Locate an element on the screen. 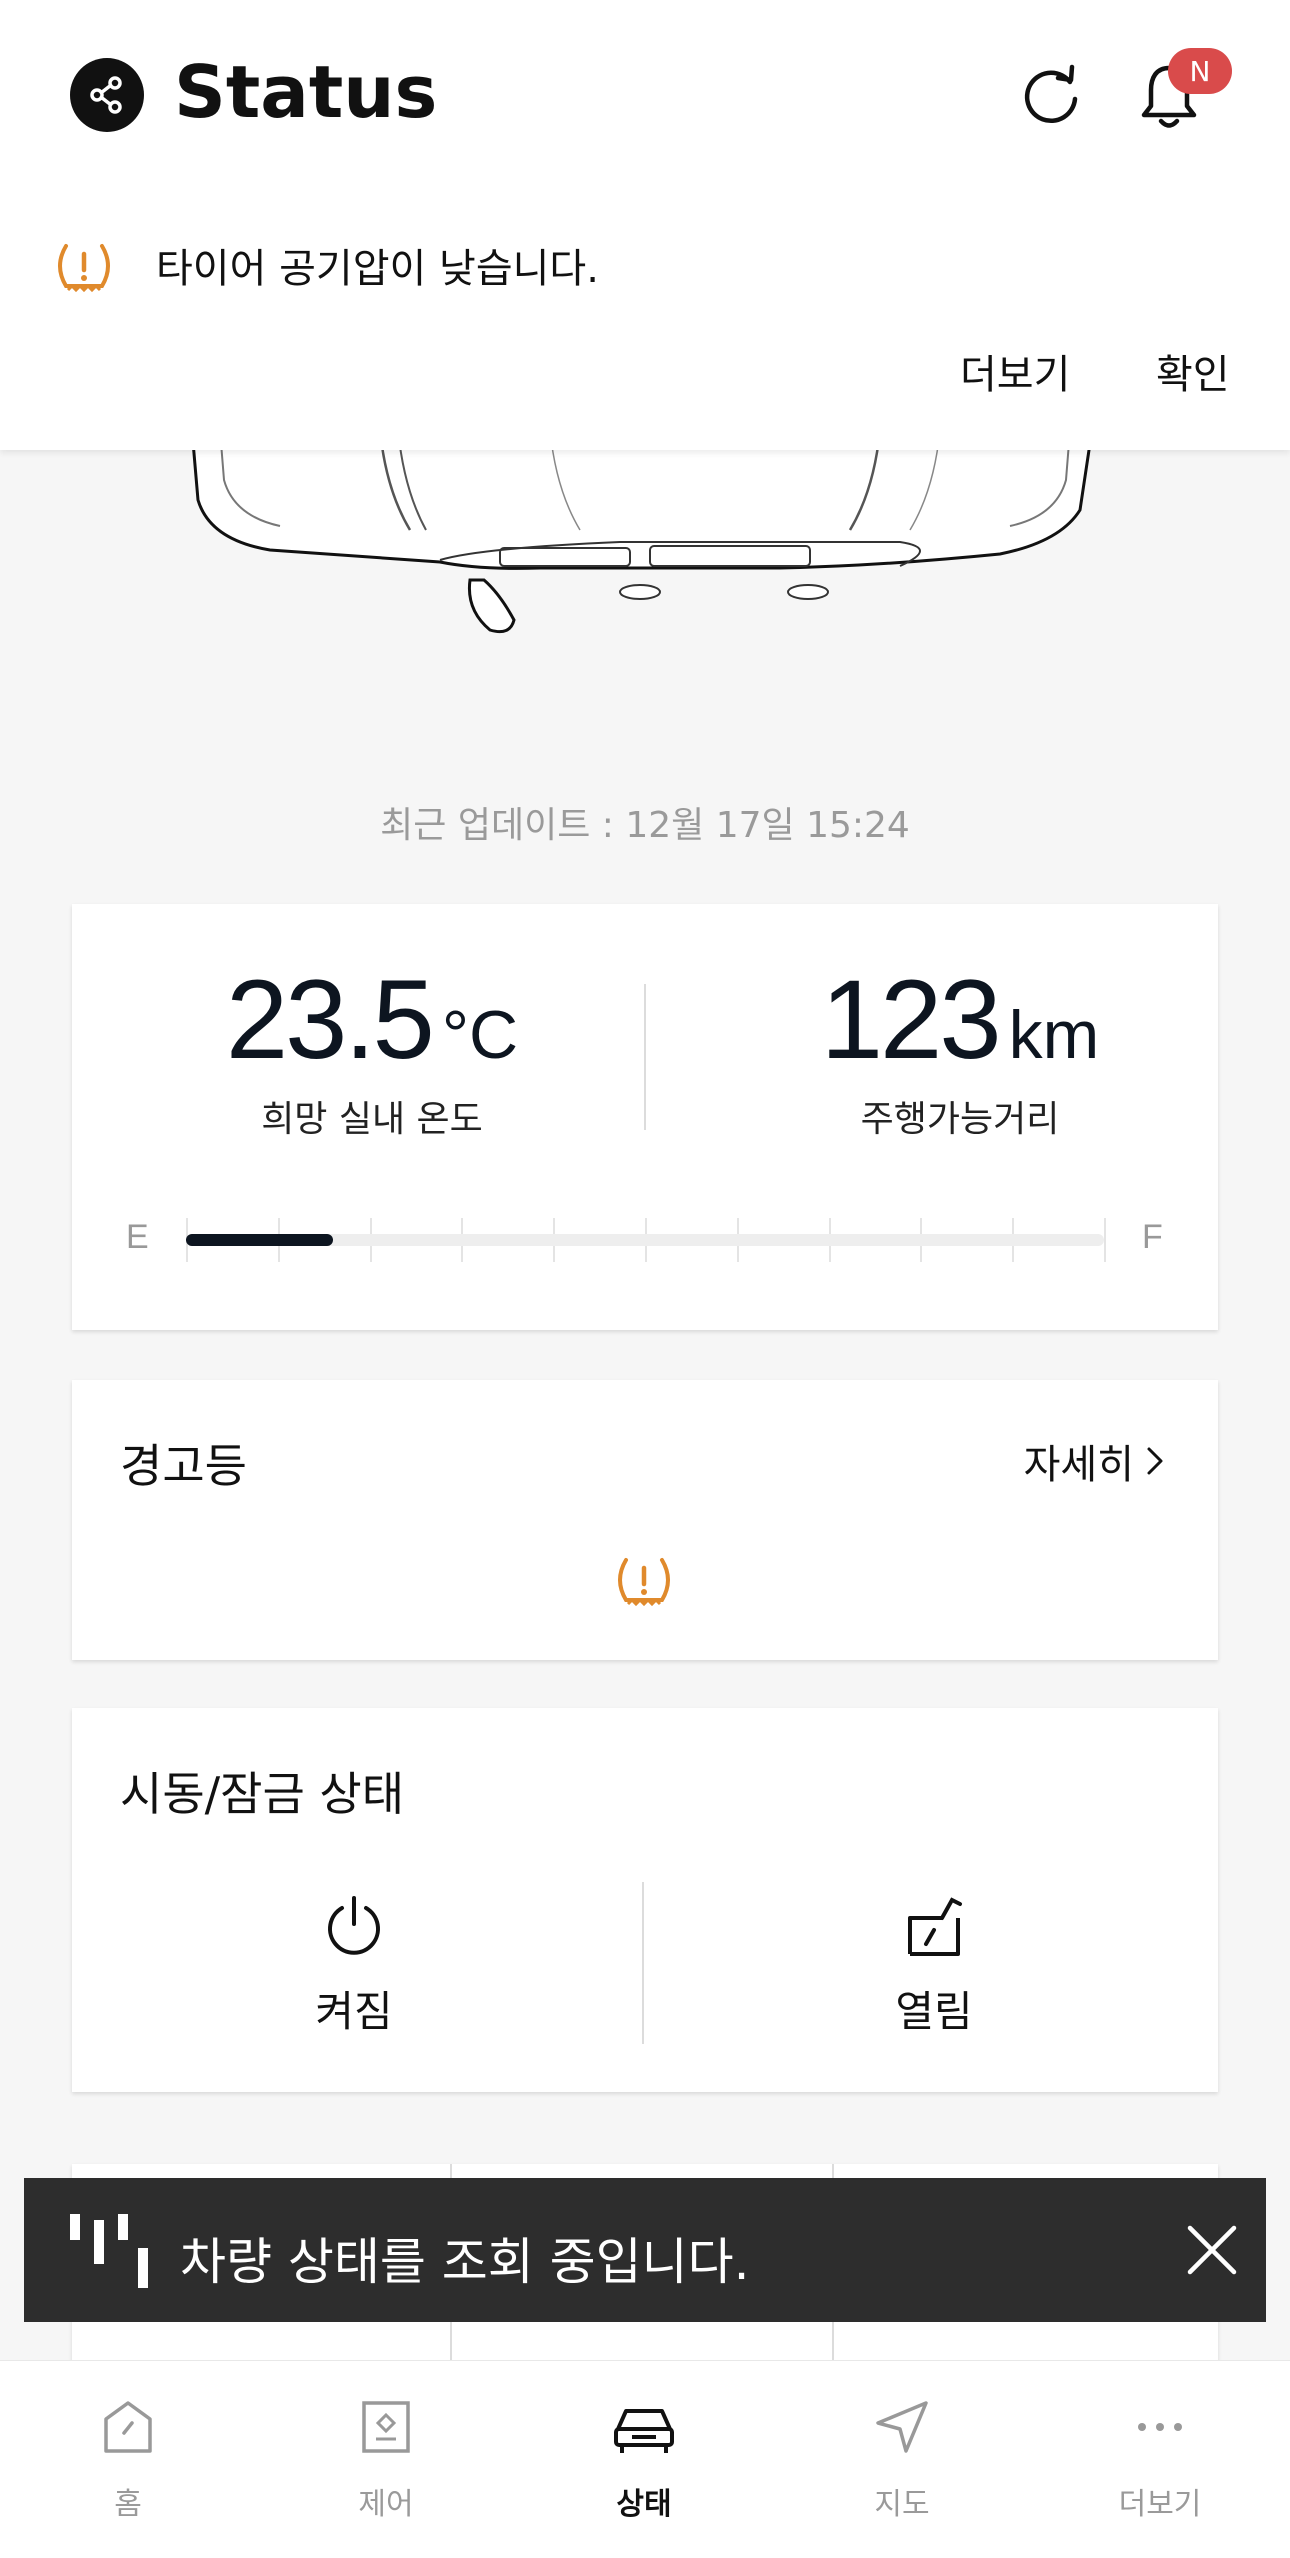  nav-label-control: 제어 is located at coordinates (386, 2504).